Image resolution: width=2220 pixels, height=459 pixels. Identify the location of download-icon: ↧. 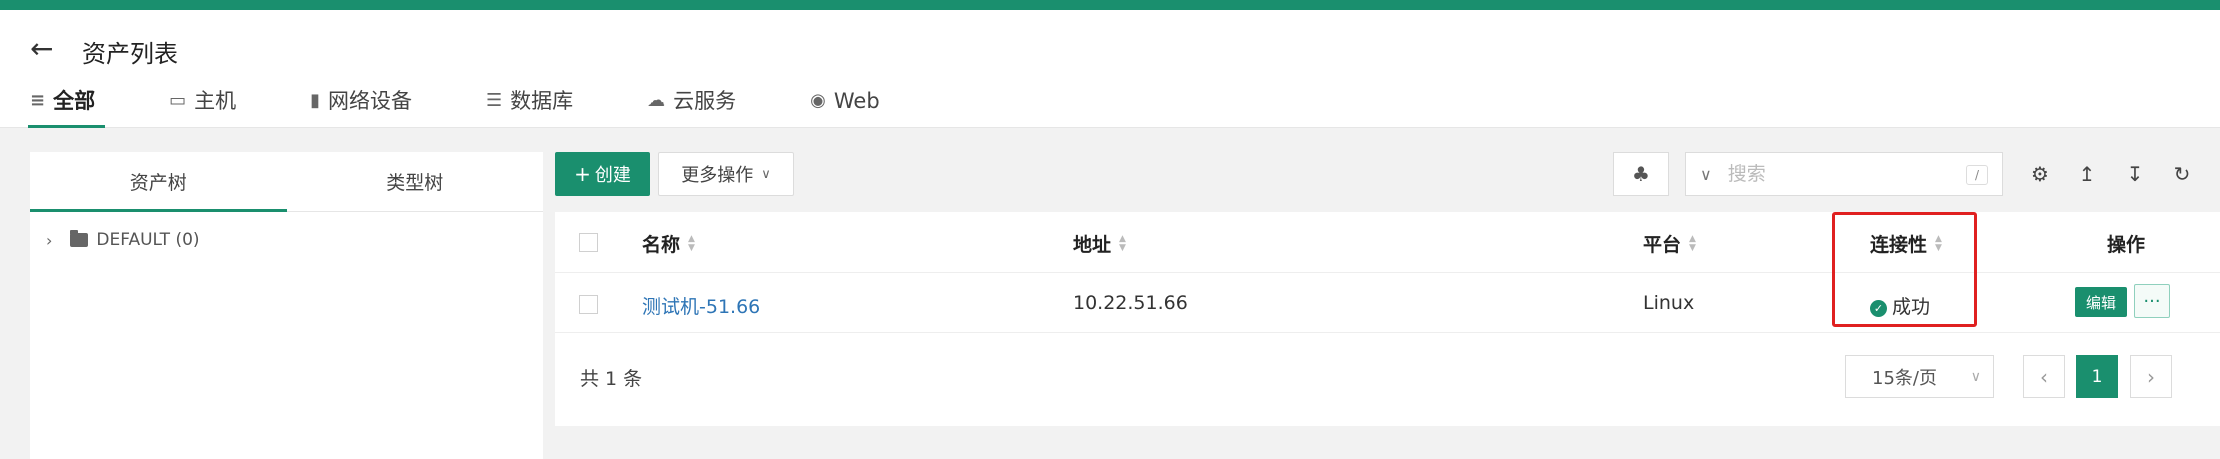
(2135, 174).